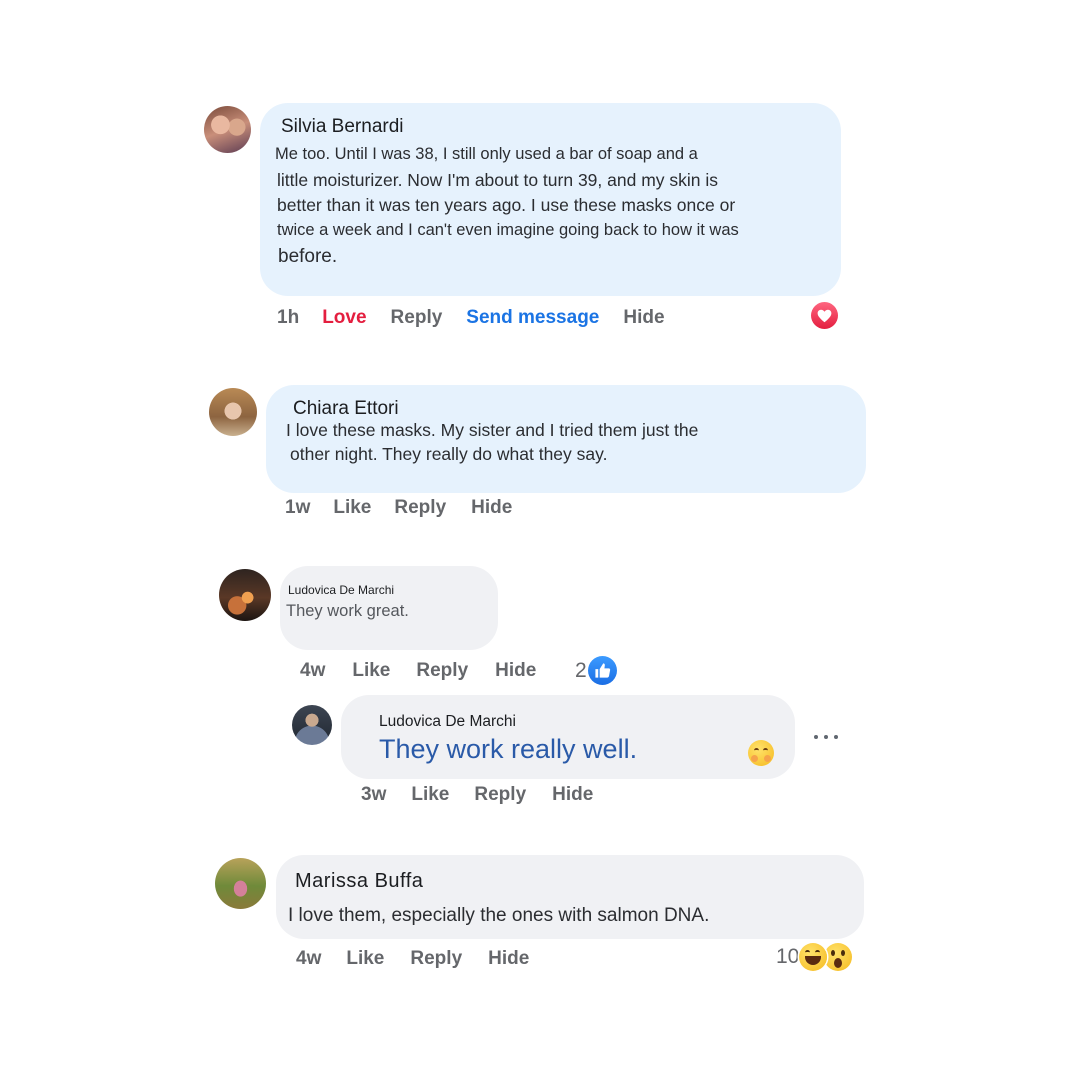 This screenshot has width=1080, height=1080. What do you see at coordinates (788, 956) in the screenshot?
I see `reaction-count: 10` at bounding box center [788, 956].